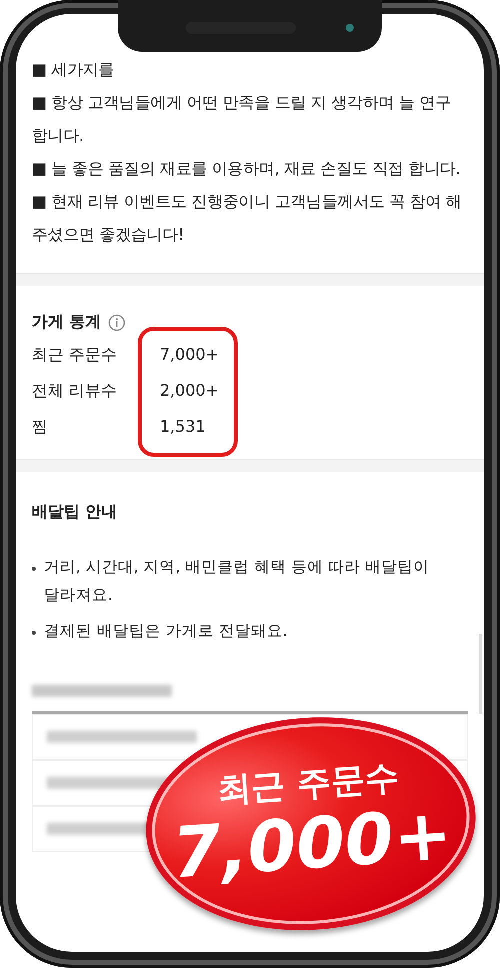  Describe the element at coordinates (166, 631) in the screenshot. I see `bullet-text: 결제된 배달팁은 가게로 전달돼요.` at that location.